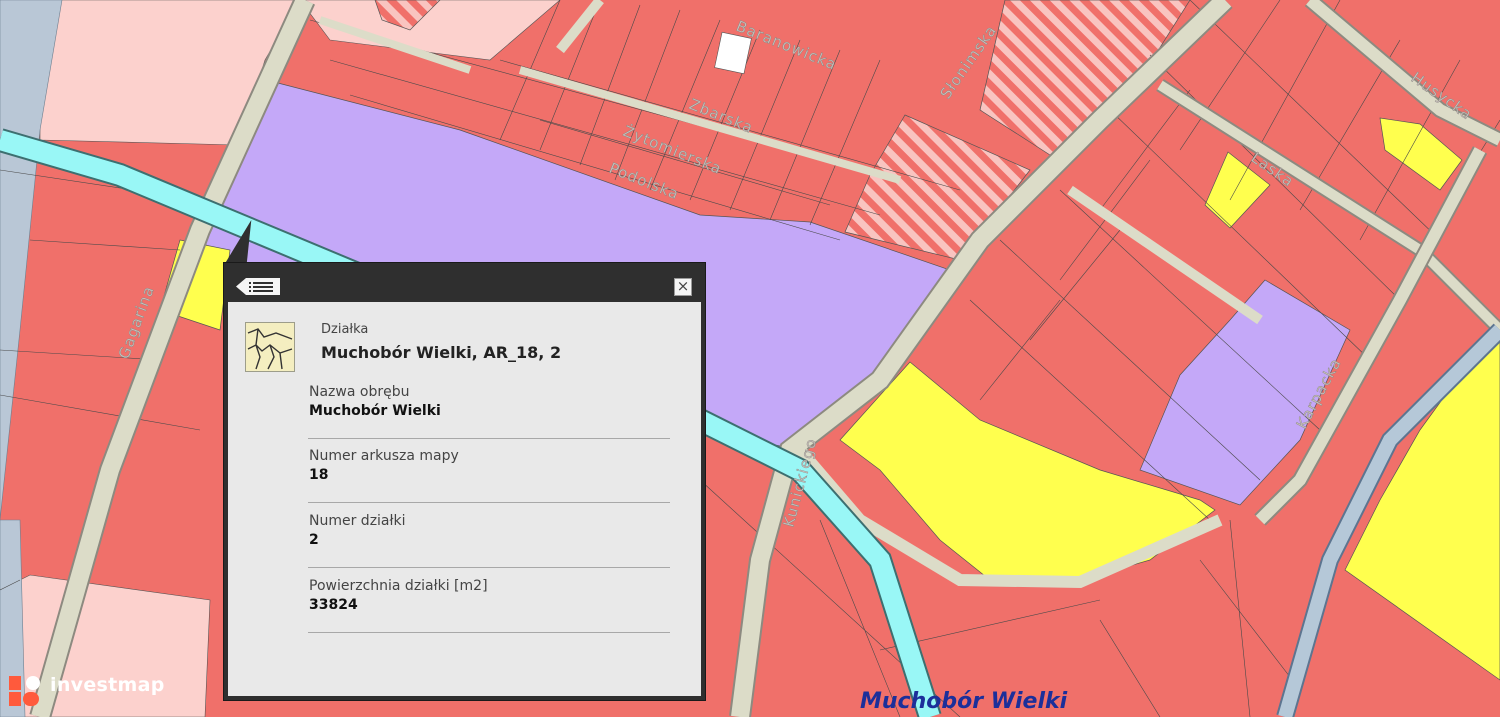  What do you see at coordinates (489, 600) in the screenshot?
I see `field-powierzchnia: Powierzchnia działki [m2] 33824` at bounding box center [489, 600].